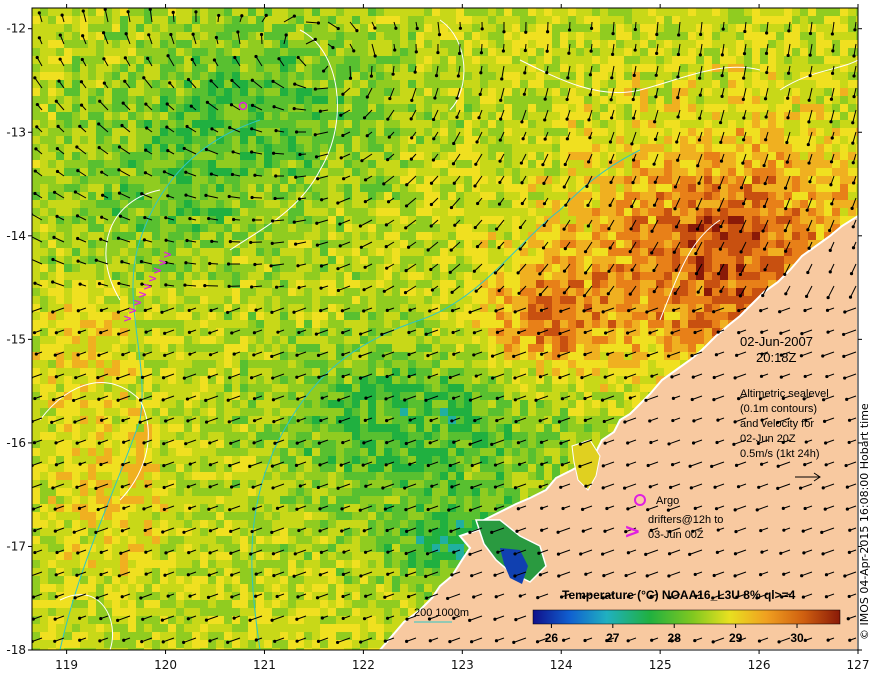 The height and width of the screenshot is (680, 880). I want to click on date-label: 02-Jun-2007, so click(776, 341).